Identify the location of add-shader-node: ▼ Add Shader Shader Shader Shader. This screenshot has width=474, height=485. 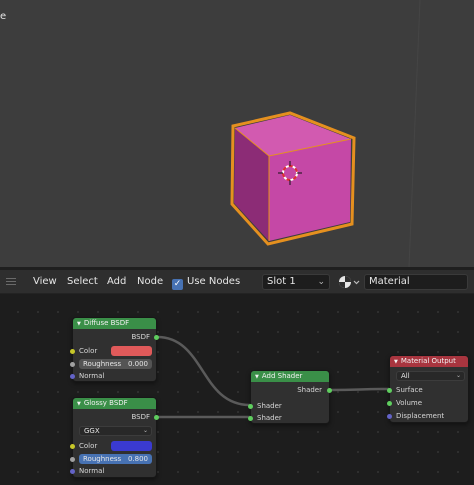
(290, 397).